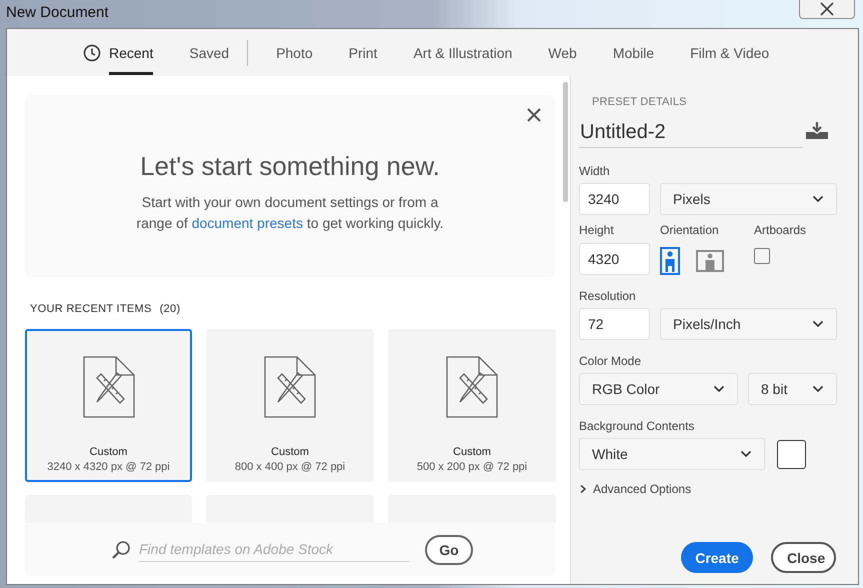 The height and width of the screenshot is (588, 863). I want to click on field-label: Background Contents, so click(637, 426).